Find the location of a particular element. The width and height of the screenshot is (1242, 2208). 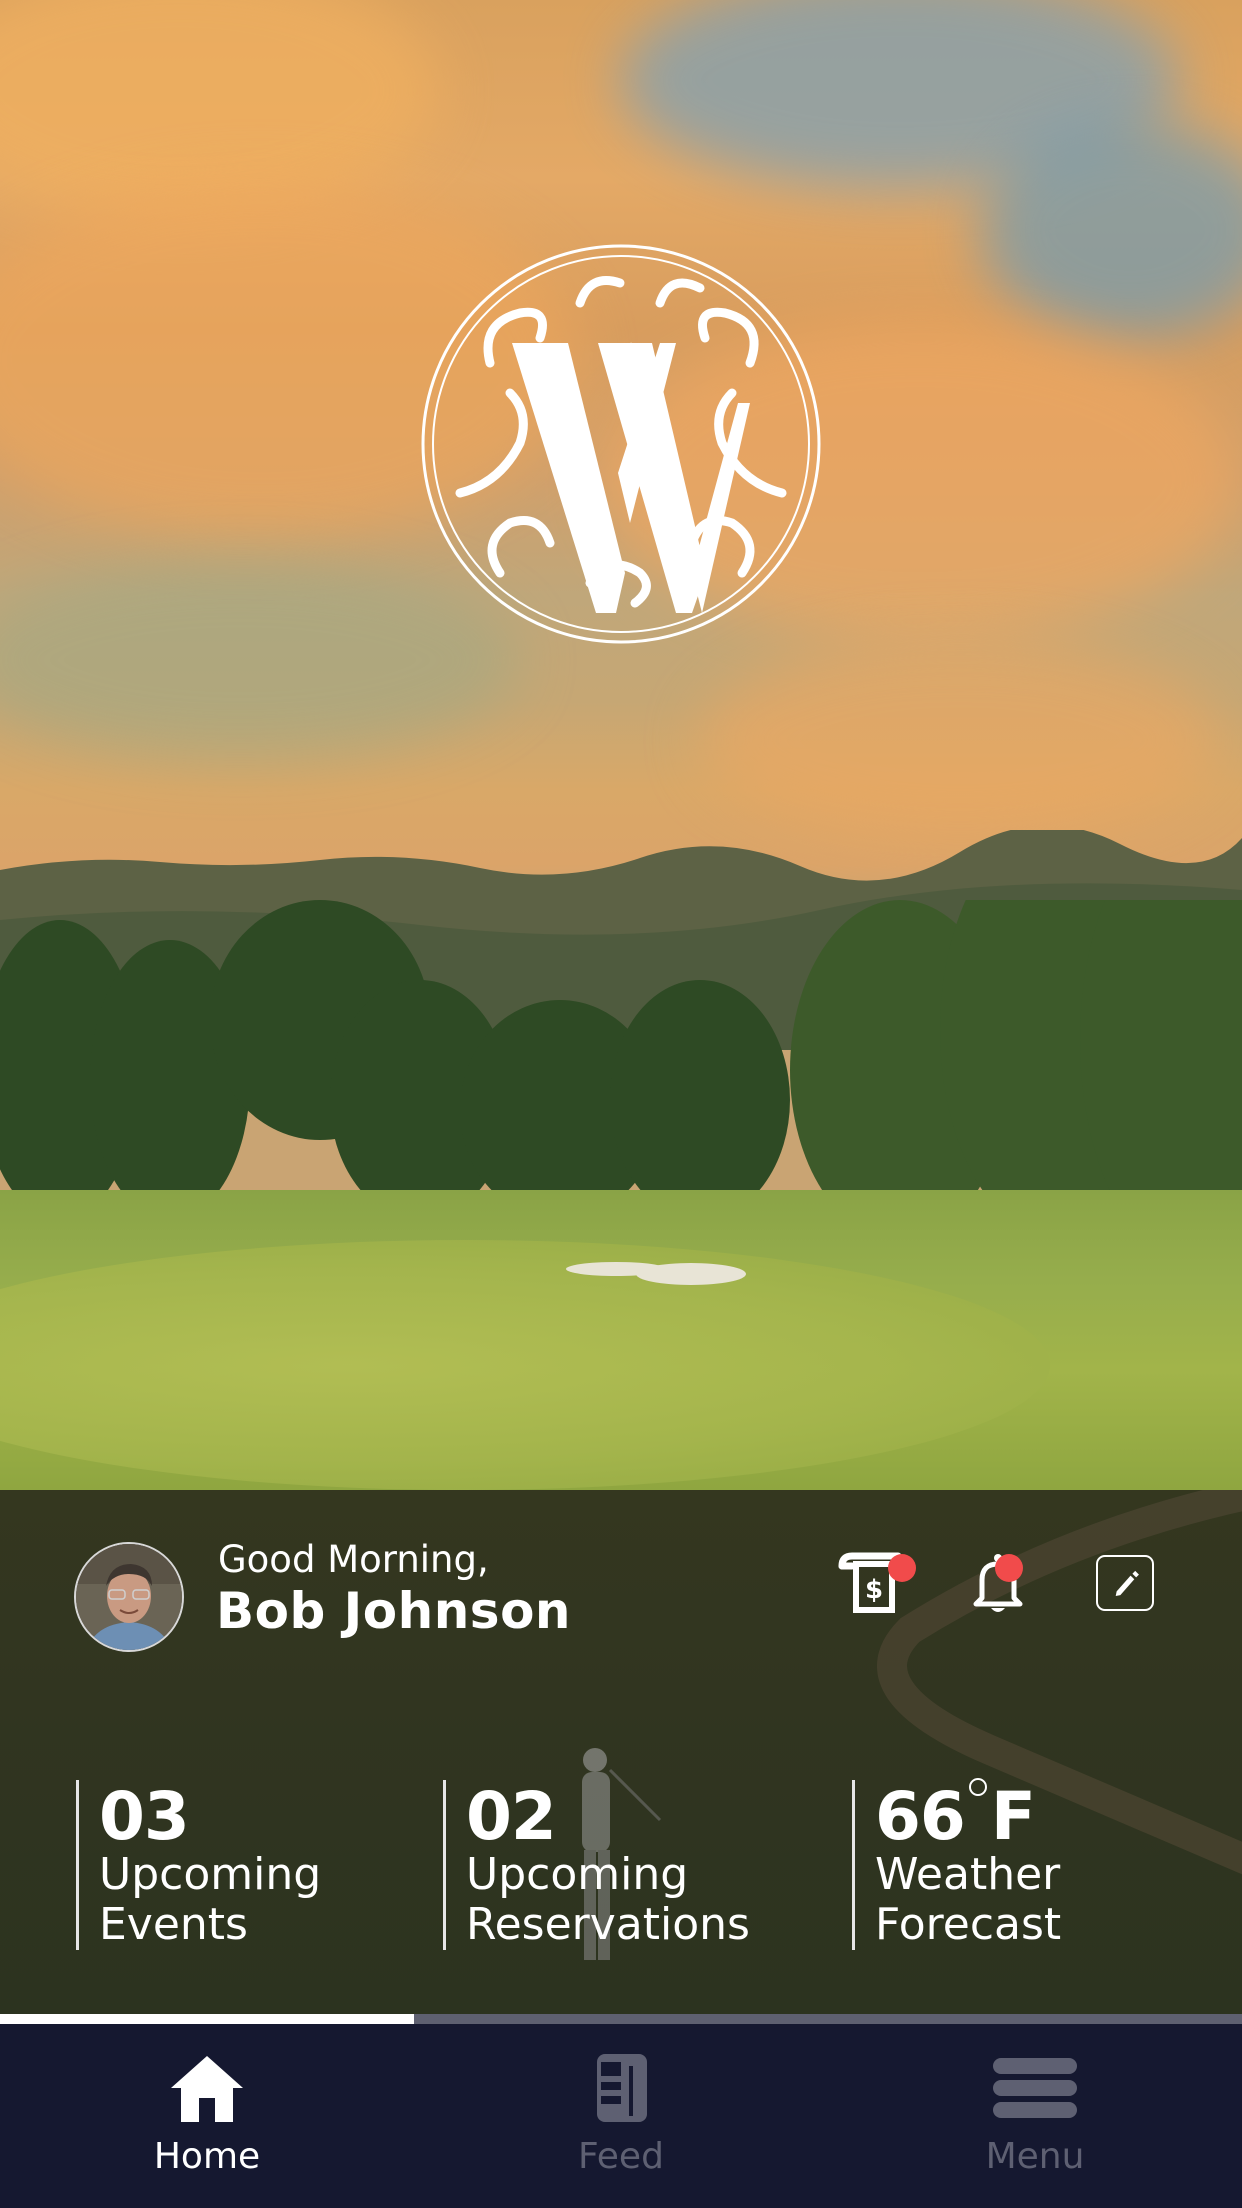

sand-bunker is located at coordinates (691, 1274).